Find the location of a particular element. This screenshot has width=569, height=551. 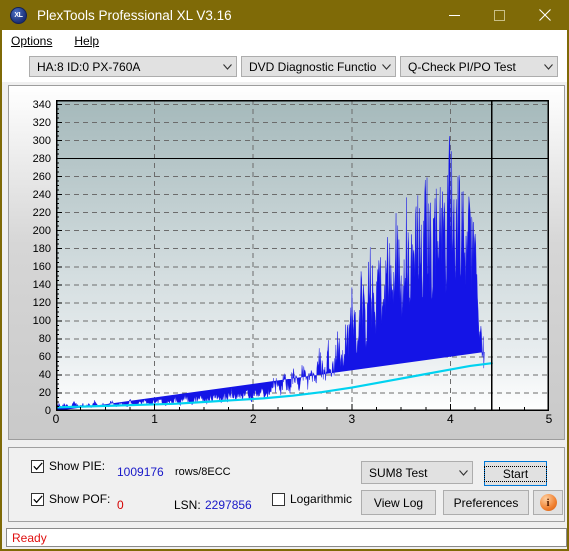

info-icon: i is located at coordinates (548, 502).